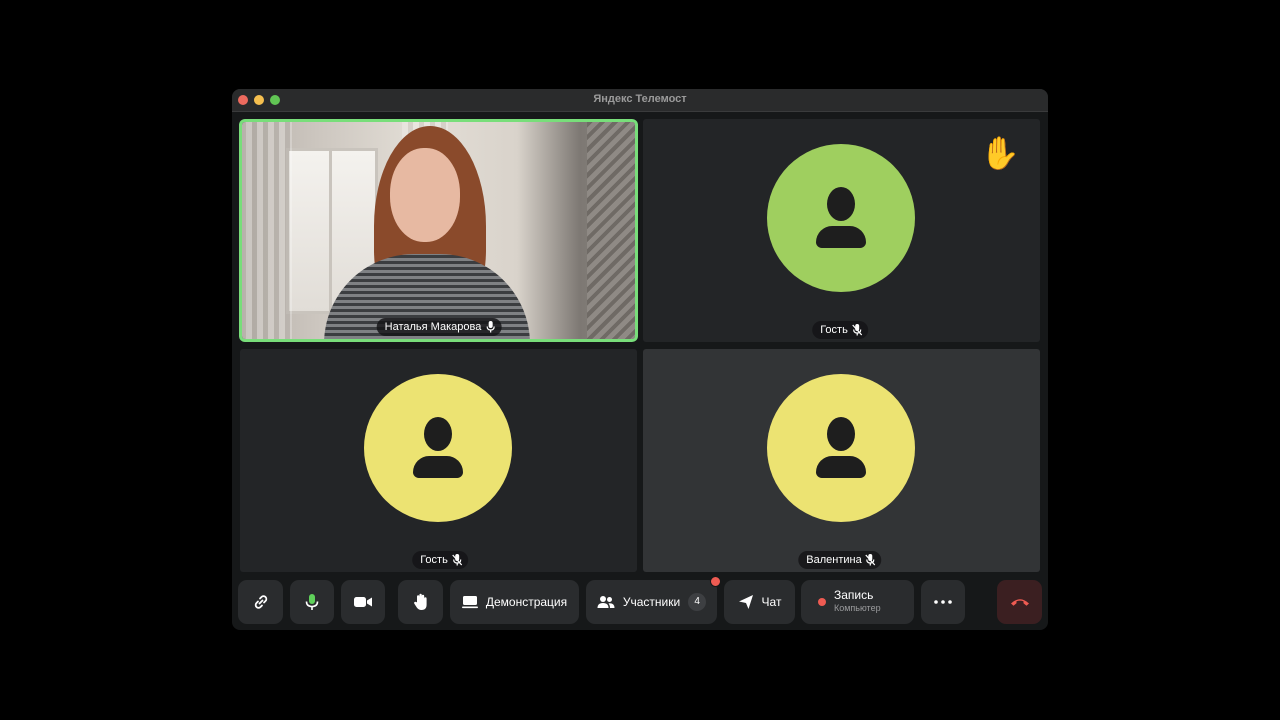 The width and height of the screenshot is (1280, 720). I want to click on camera-toggle-button, so click(363, 602).